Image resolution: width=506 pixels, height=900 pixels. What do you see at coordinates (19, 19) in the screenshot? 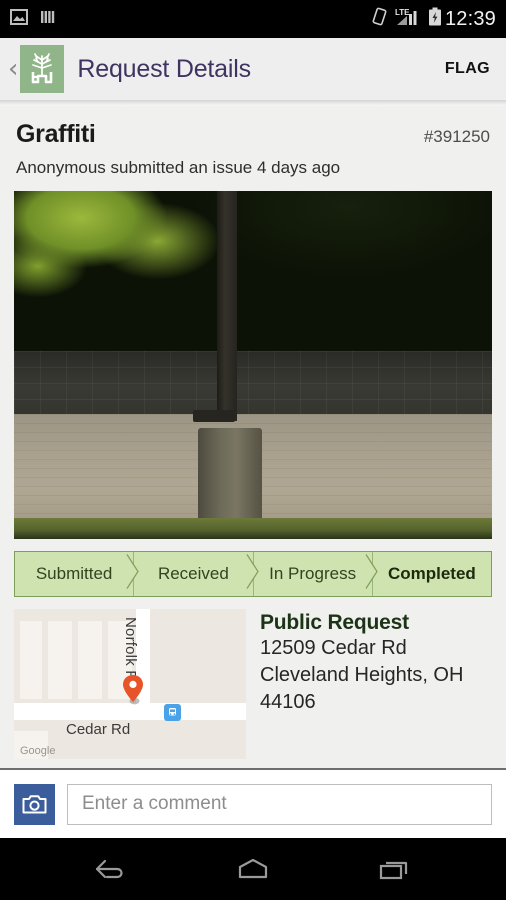
I see `image-icon` at bounding box center [19, 19].